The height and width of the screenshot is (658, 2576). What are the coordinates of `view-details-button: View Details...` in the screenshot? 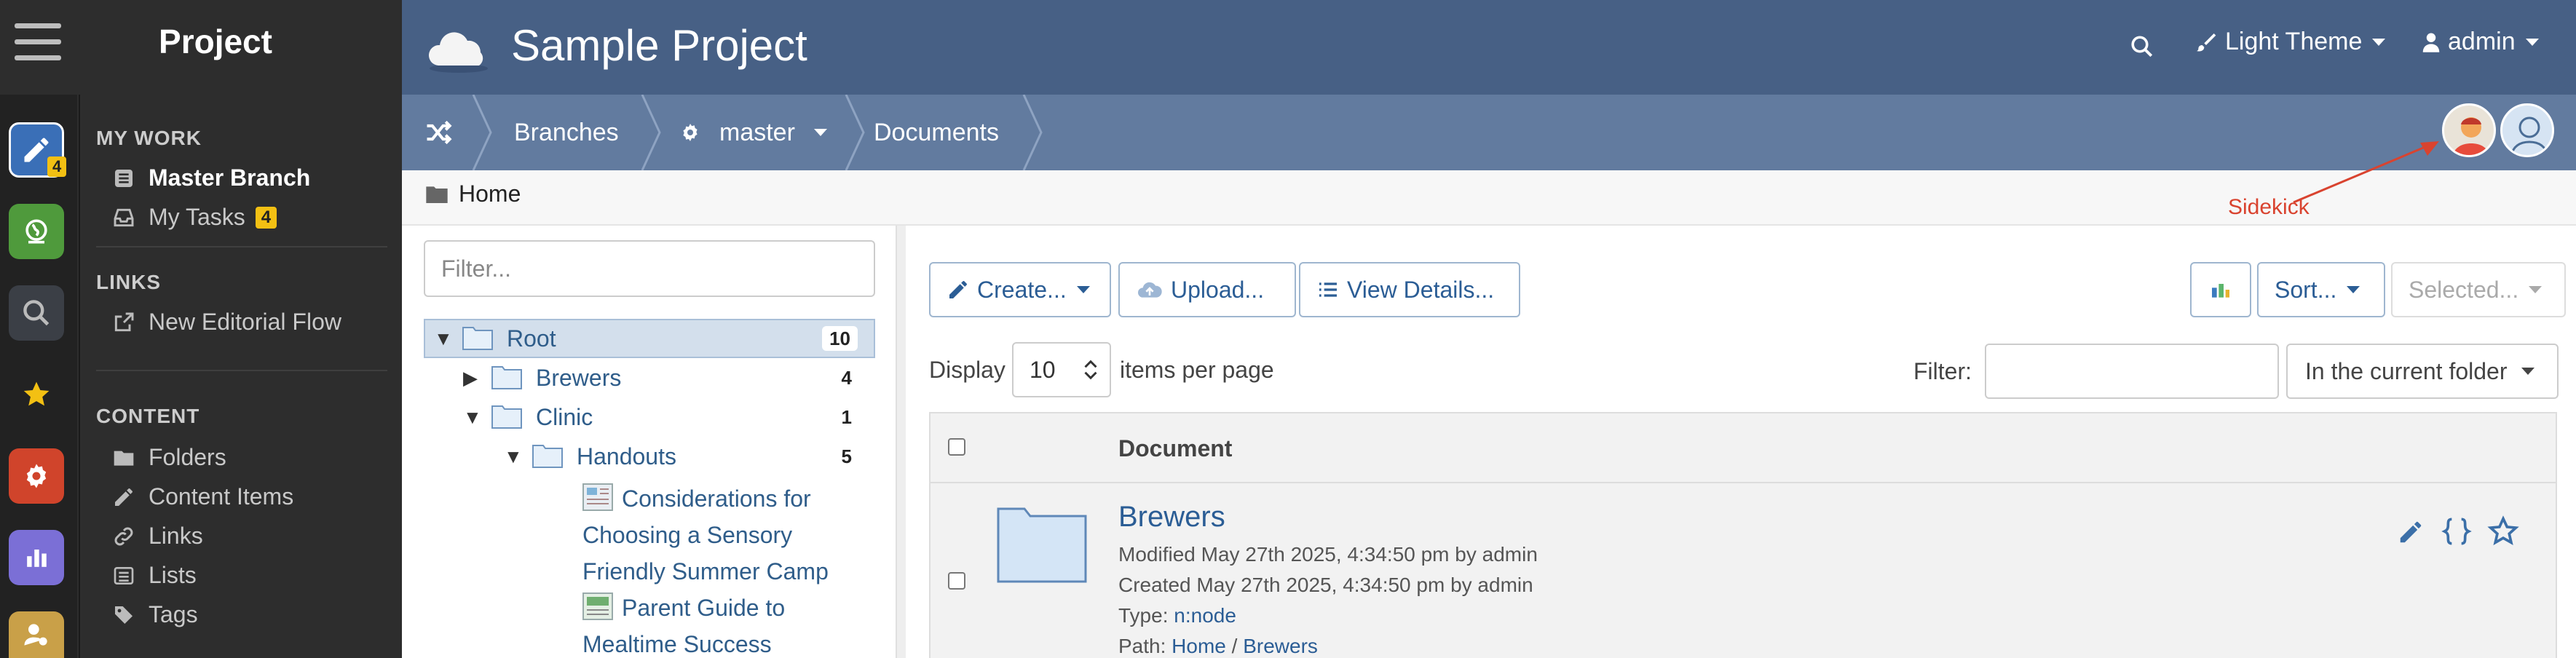 It's located at (1410, 289).